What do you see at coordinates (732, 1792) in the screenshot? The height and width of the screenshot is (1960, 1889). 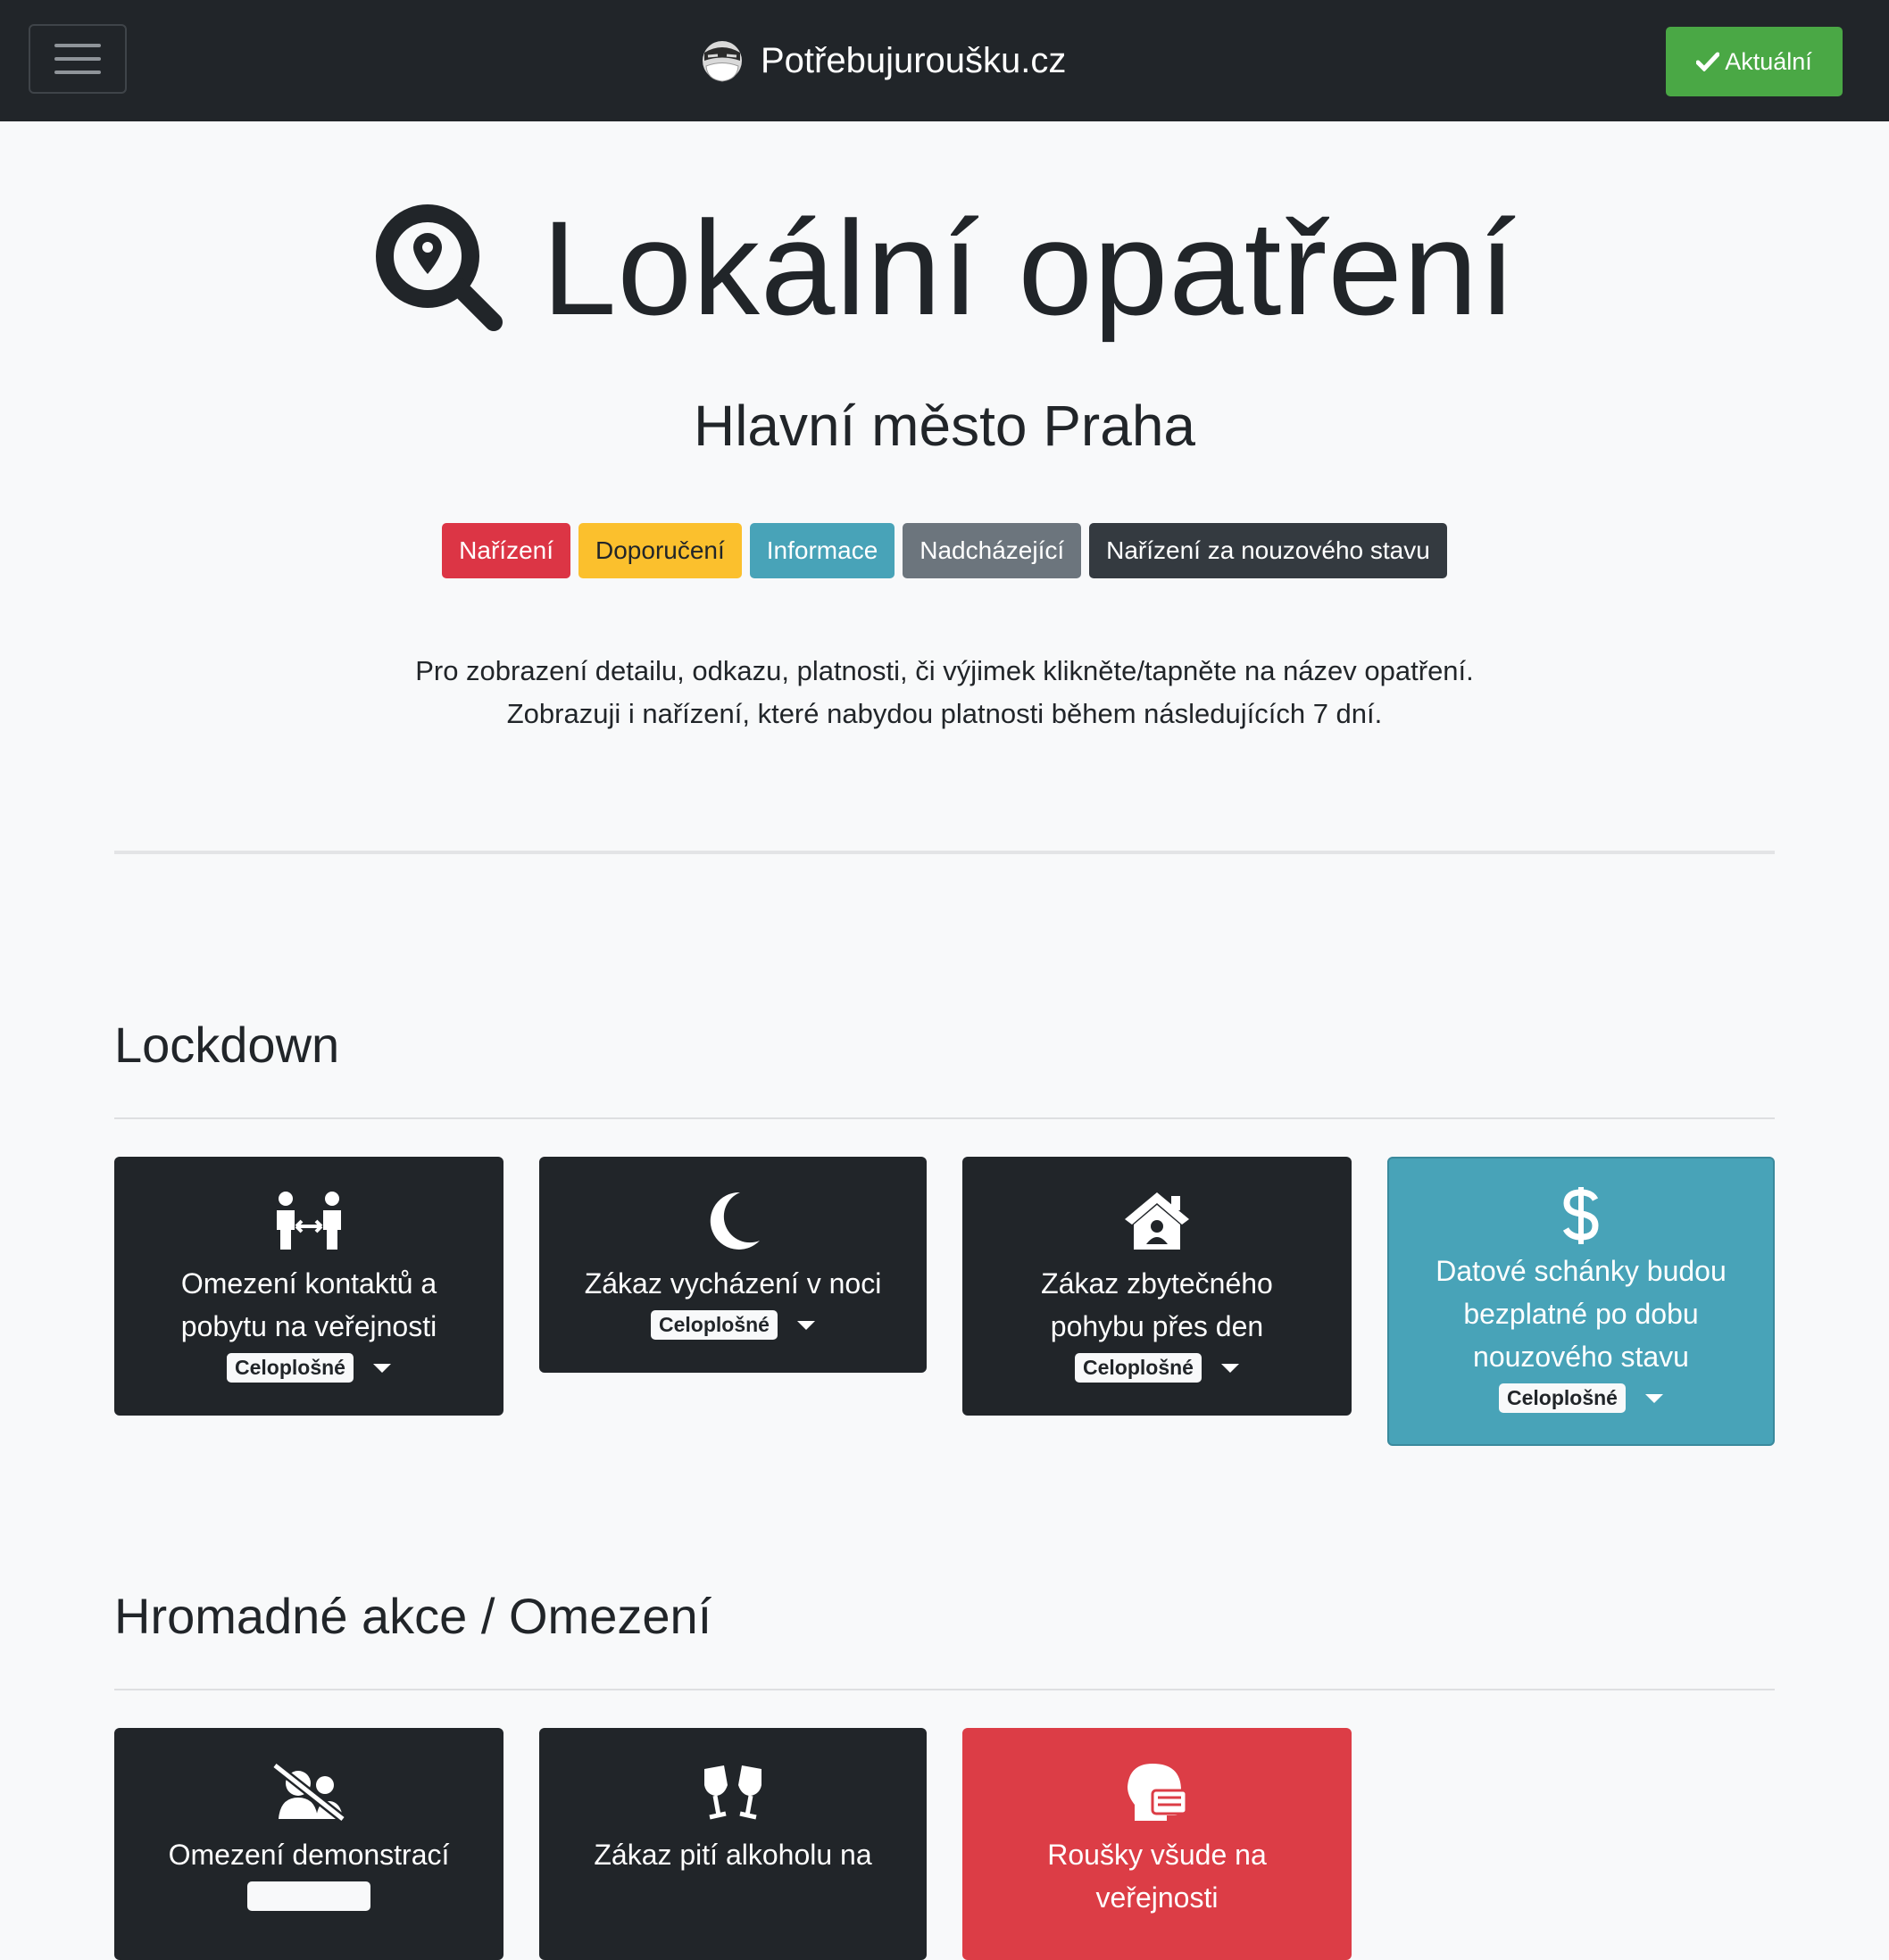 I see `glass-cheers-icon` at bounding box center [732, 1792].